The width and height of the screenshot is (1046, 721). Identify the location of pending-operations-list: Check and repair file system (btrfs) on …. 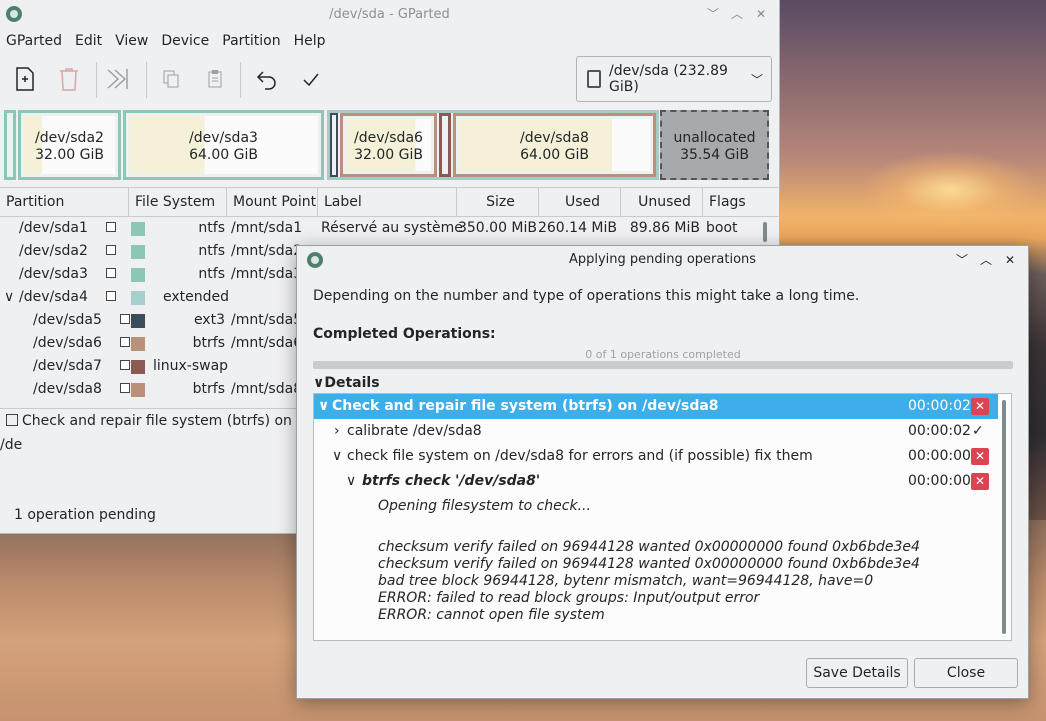
(150, 430).